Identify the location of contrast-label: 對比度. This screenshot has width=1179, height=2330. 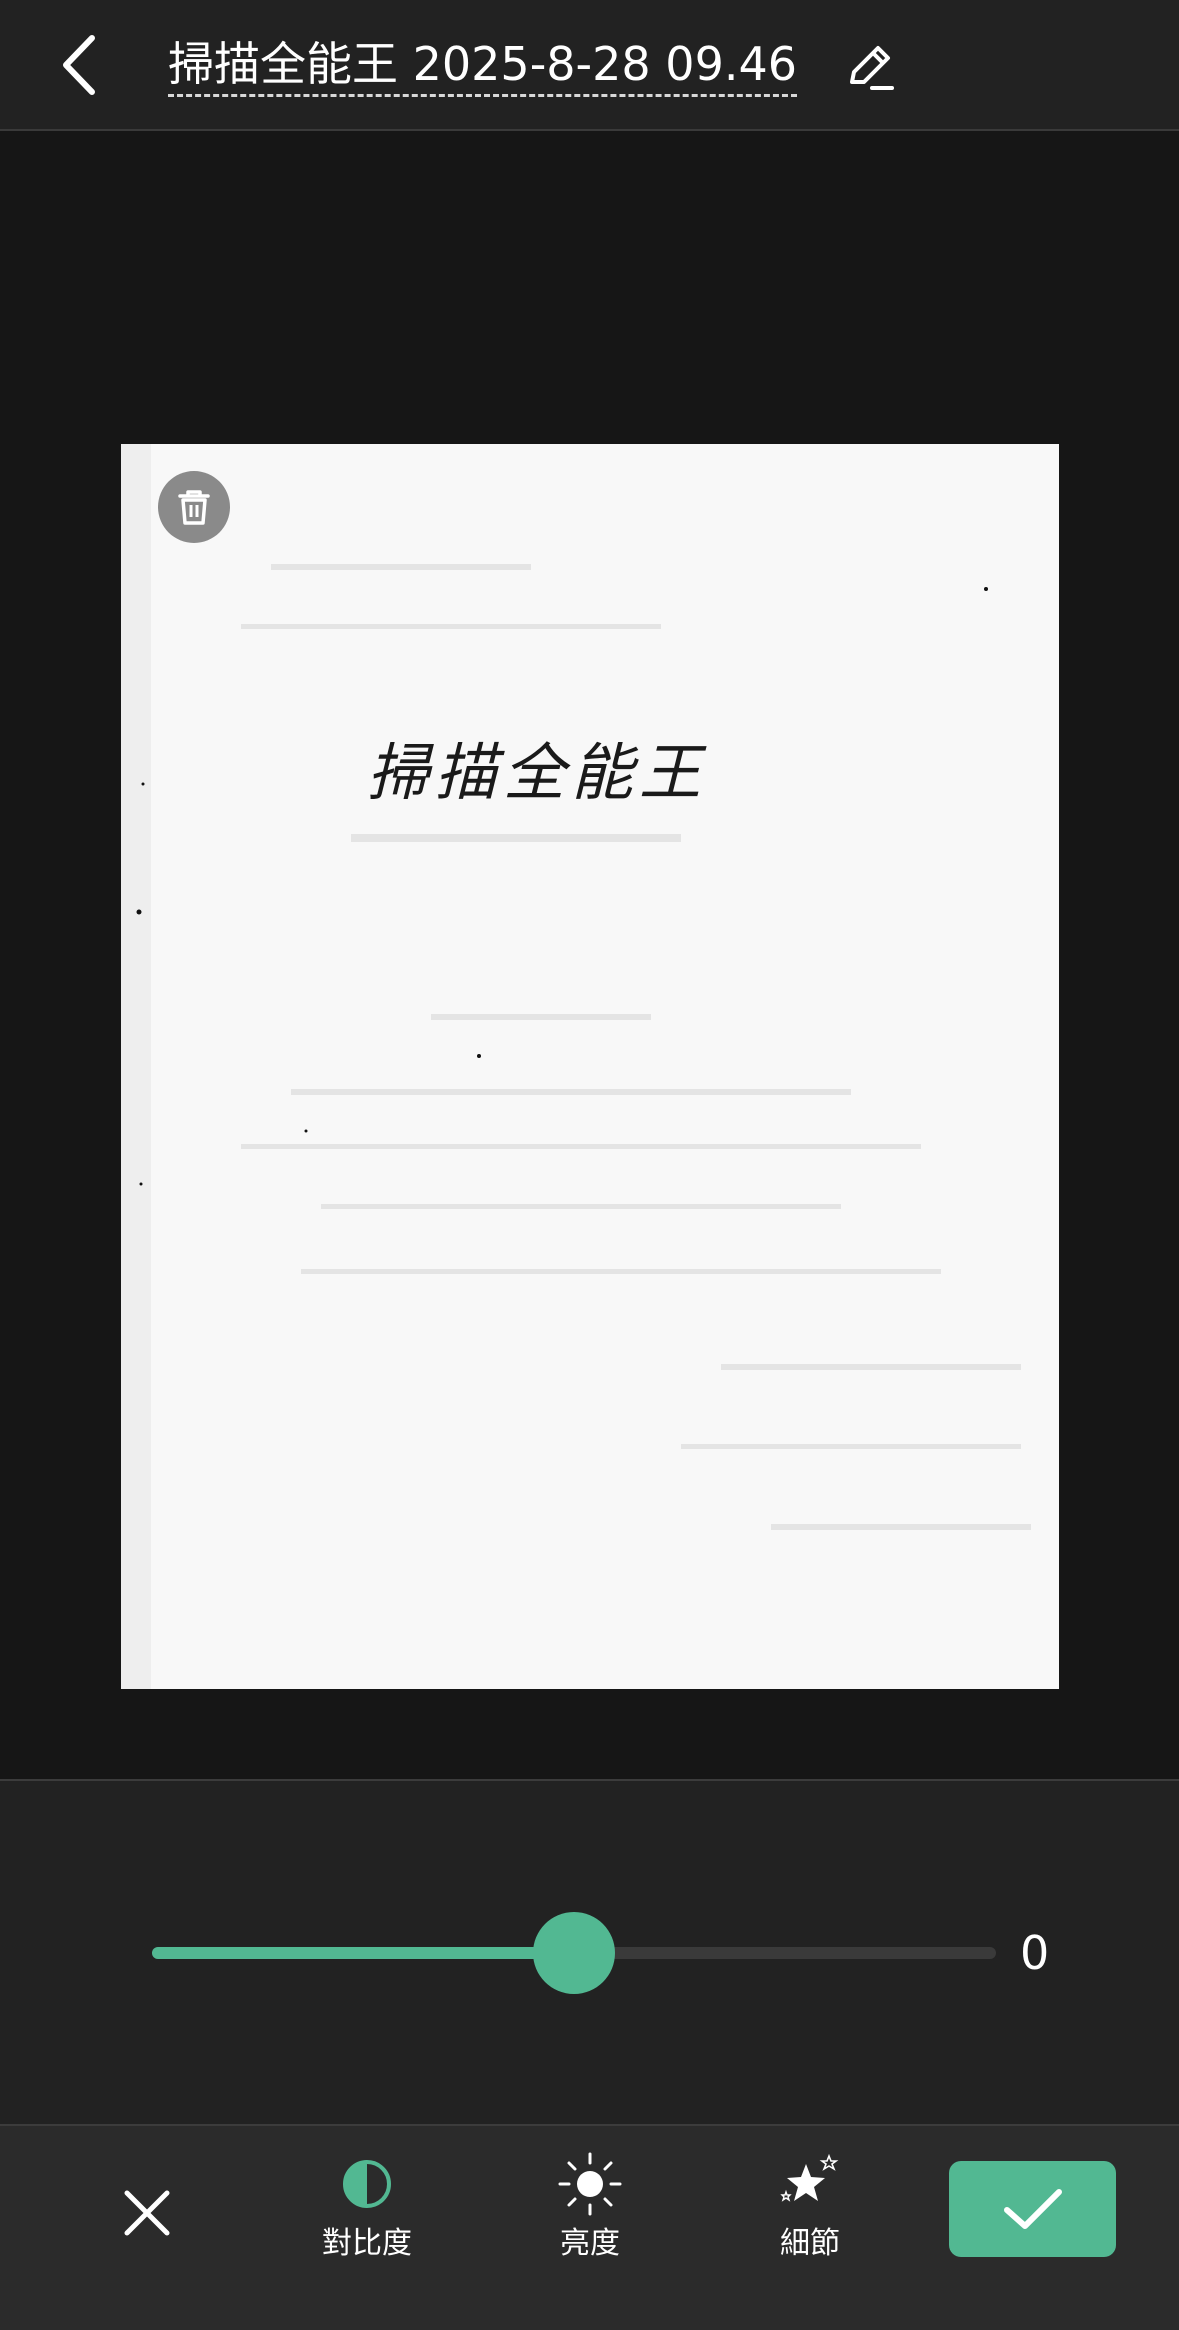
(367, 2243).